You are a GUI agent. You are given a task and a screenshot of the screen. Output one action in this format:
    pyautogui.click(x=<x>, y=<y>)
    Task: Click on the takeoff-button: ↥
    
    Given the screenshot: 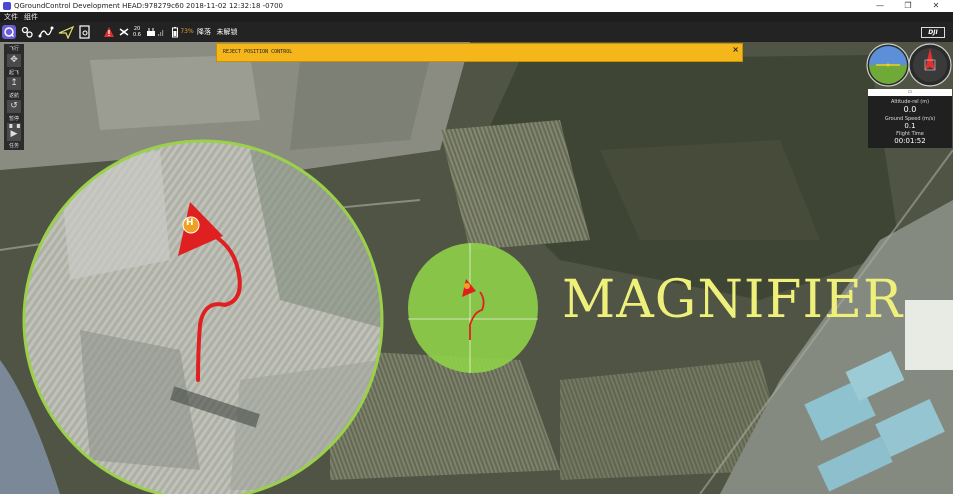 What is the action you would take?
    pyautogui.click(x=14, y=83)
    